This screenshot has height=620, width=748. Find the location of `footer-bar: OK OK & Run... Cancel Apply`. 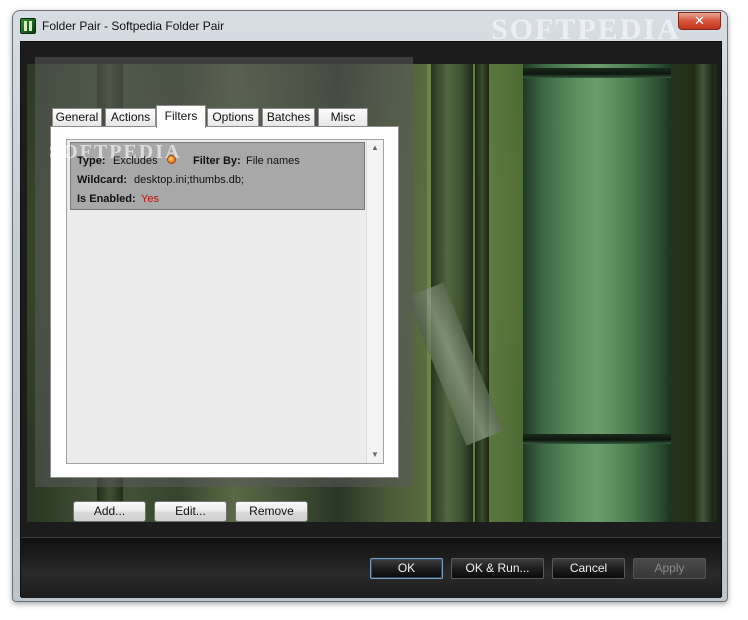

footer-bar: OK OK & Run... Cancel Apply is located at coordinates (371, 567).